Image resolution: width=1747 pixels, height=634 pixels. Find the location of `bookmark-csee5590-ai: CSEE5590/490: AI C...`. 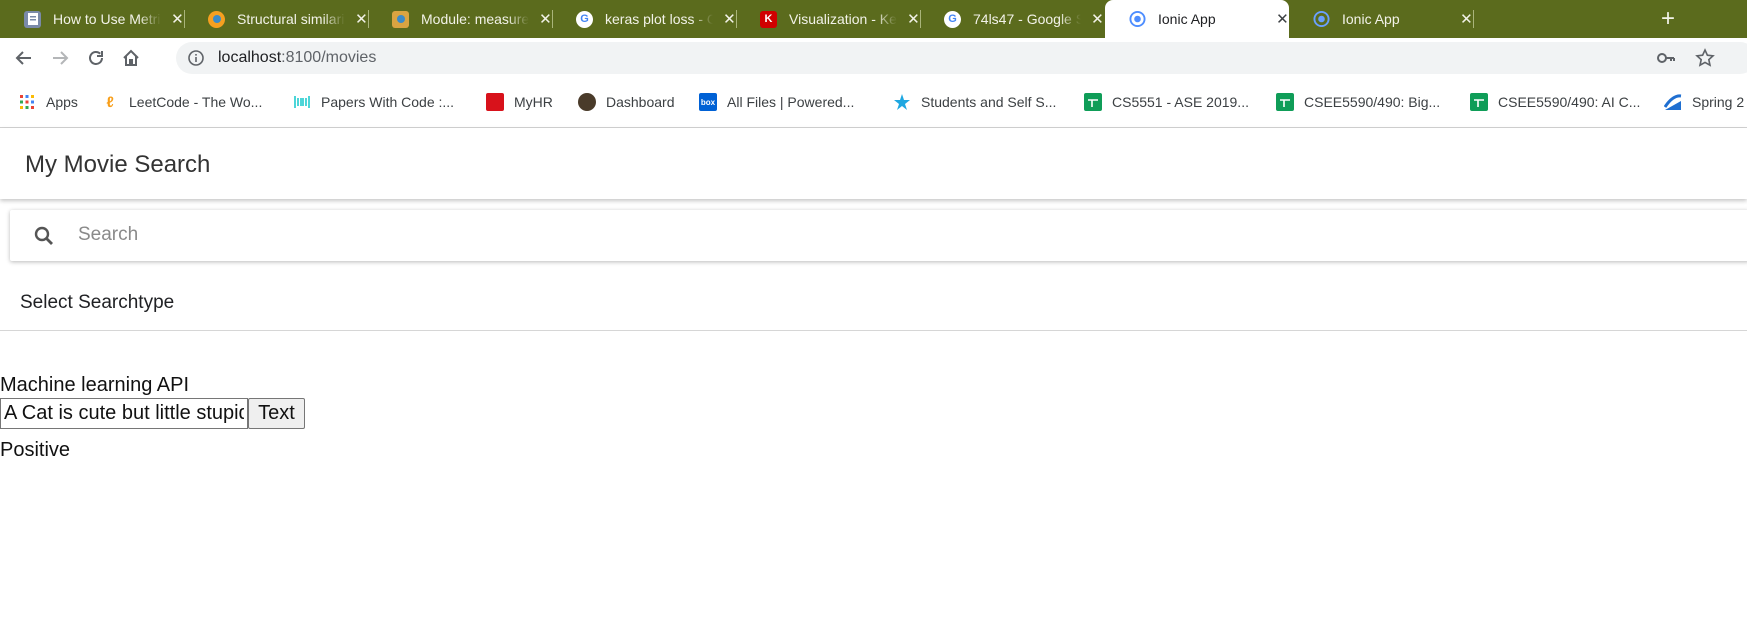

bookmark-csee5590-ai: CSEE5590/490: AI C... is located at coordinates (1555, 102).